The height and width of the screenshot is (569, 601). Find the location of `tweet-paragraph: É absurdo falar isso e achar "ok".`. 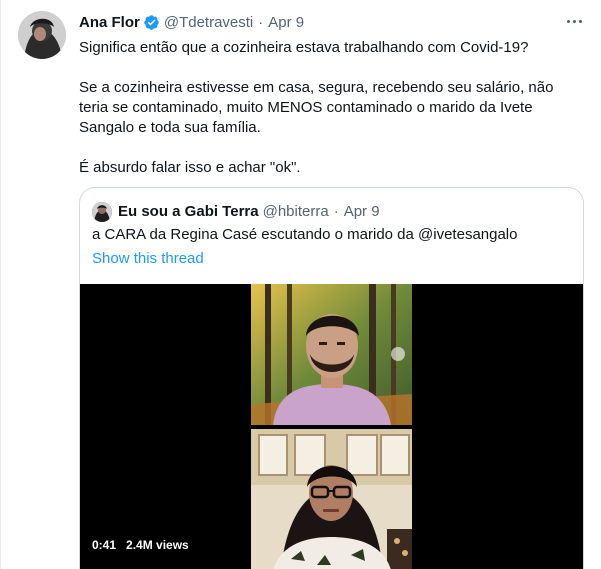

tweet-paragraph: É absurdo falar isso e achar "ok". is located at coordinates (190, 167).